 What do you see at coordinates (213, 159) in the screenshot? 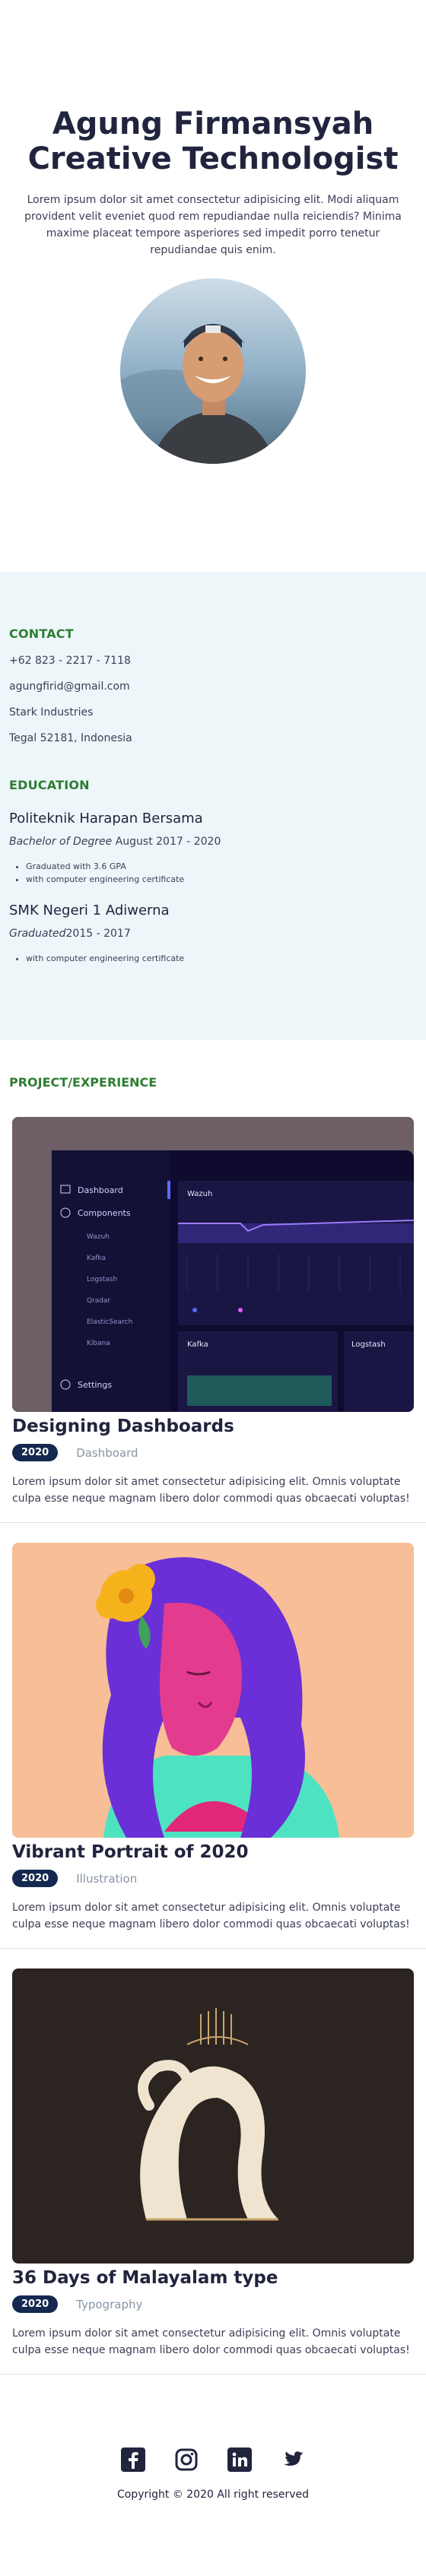
I see `hero-role: Creative Technologist` at bounding box center [213, 159].